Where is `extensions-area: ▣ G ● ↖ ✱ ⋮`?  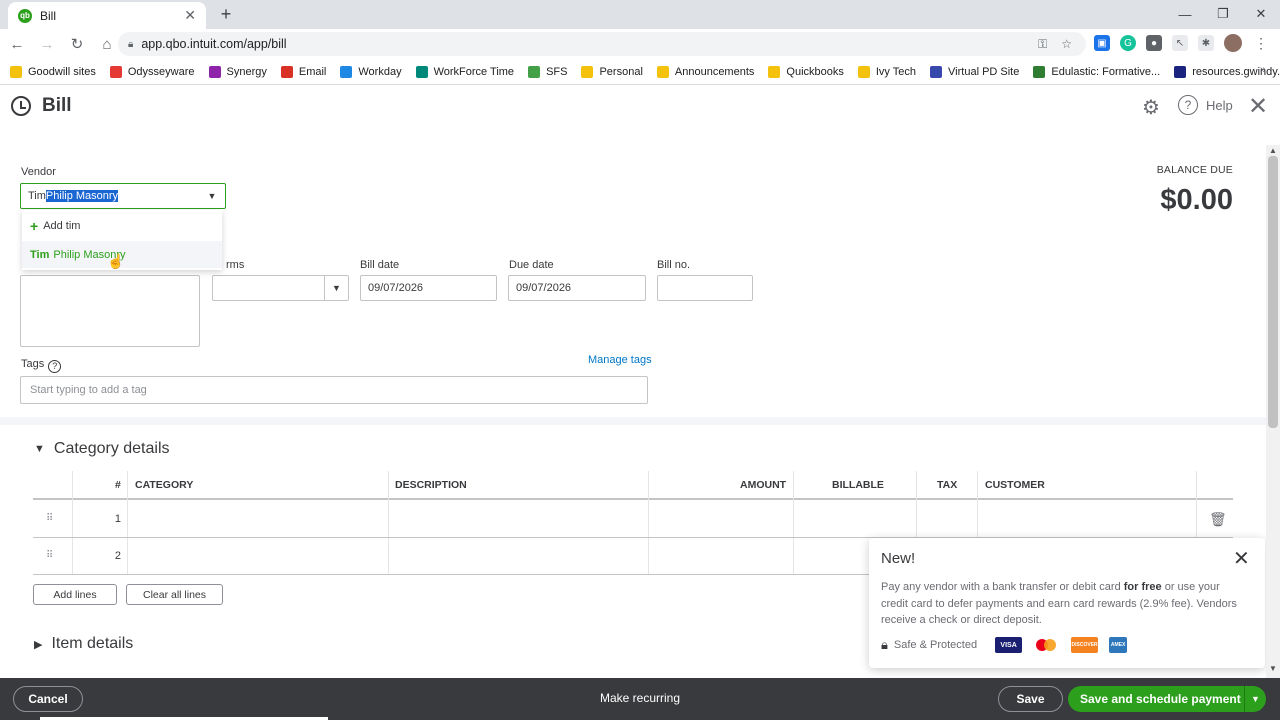
extensions-area: ▣ G ● ↖ ✱ ⋮ is located at coordinates (1181, 43).